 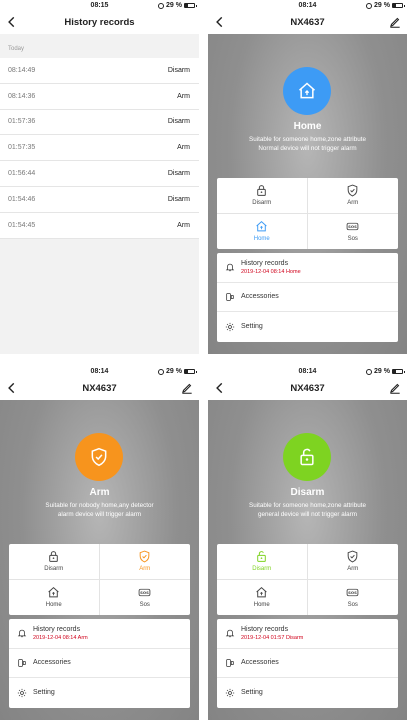 I want to click on list-item: 01:57:36 Disarm, so click(x=99, y=123).